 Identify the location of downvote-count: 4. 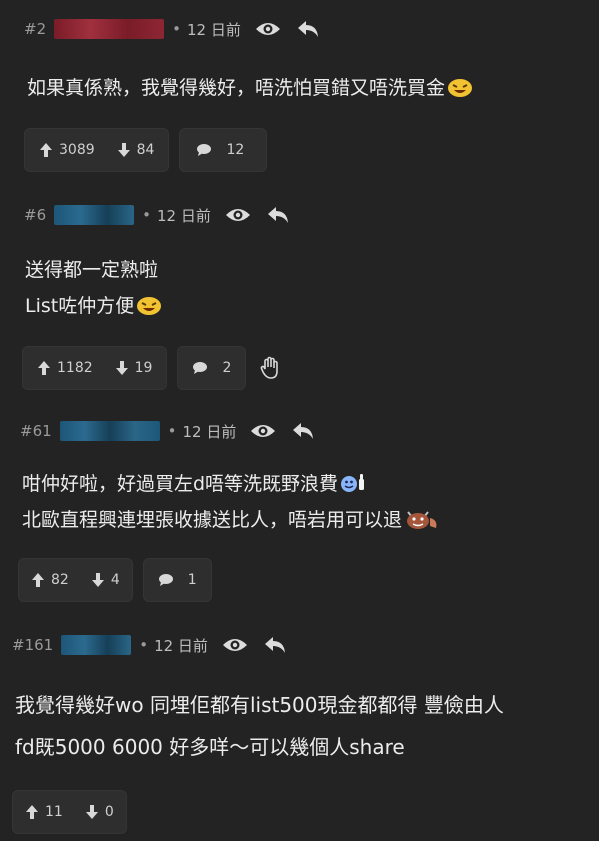
(115, 580).